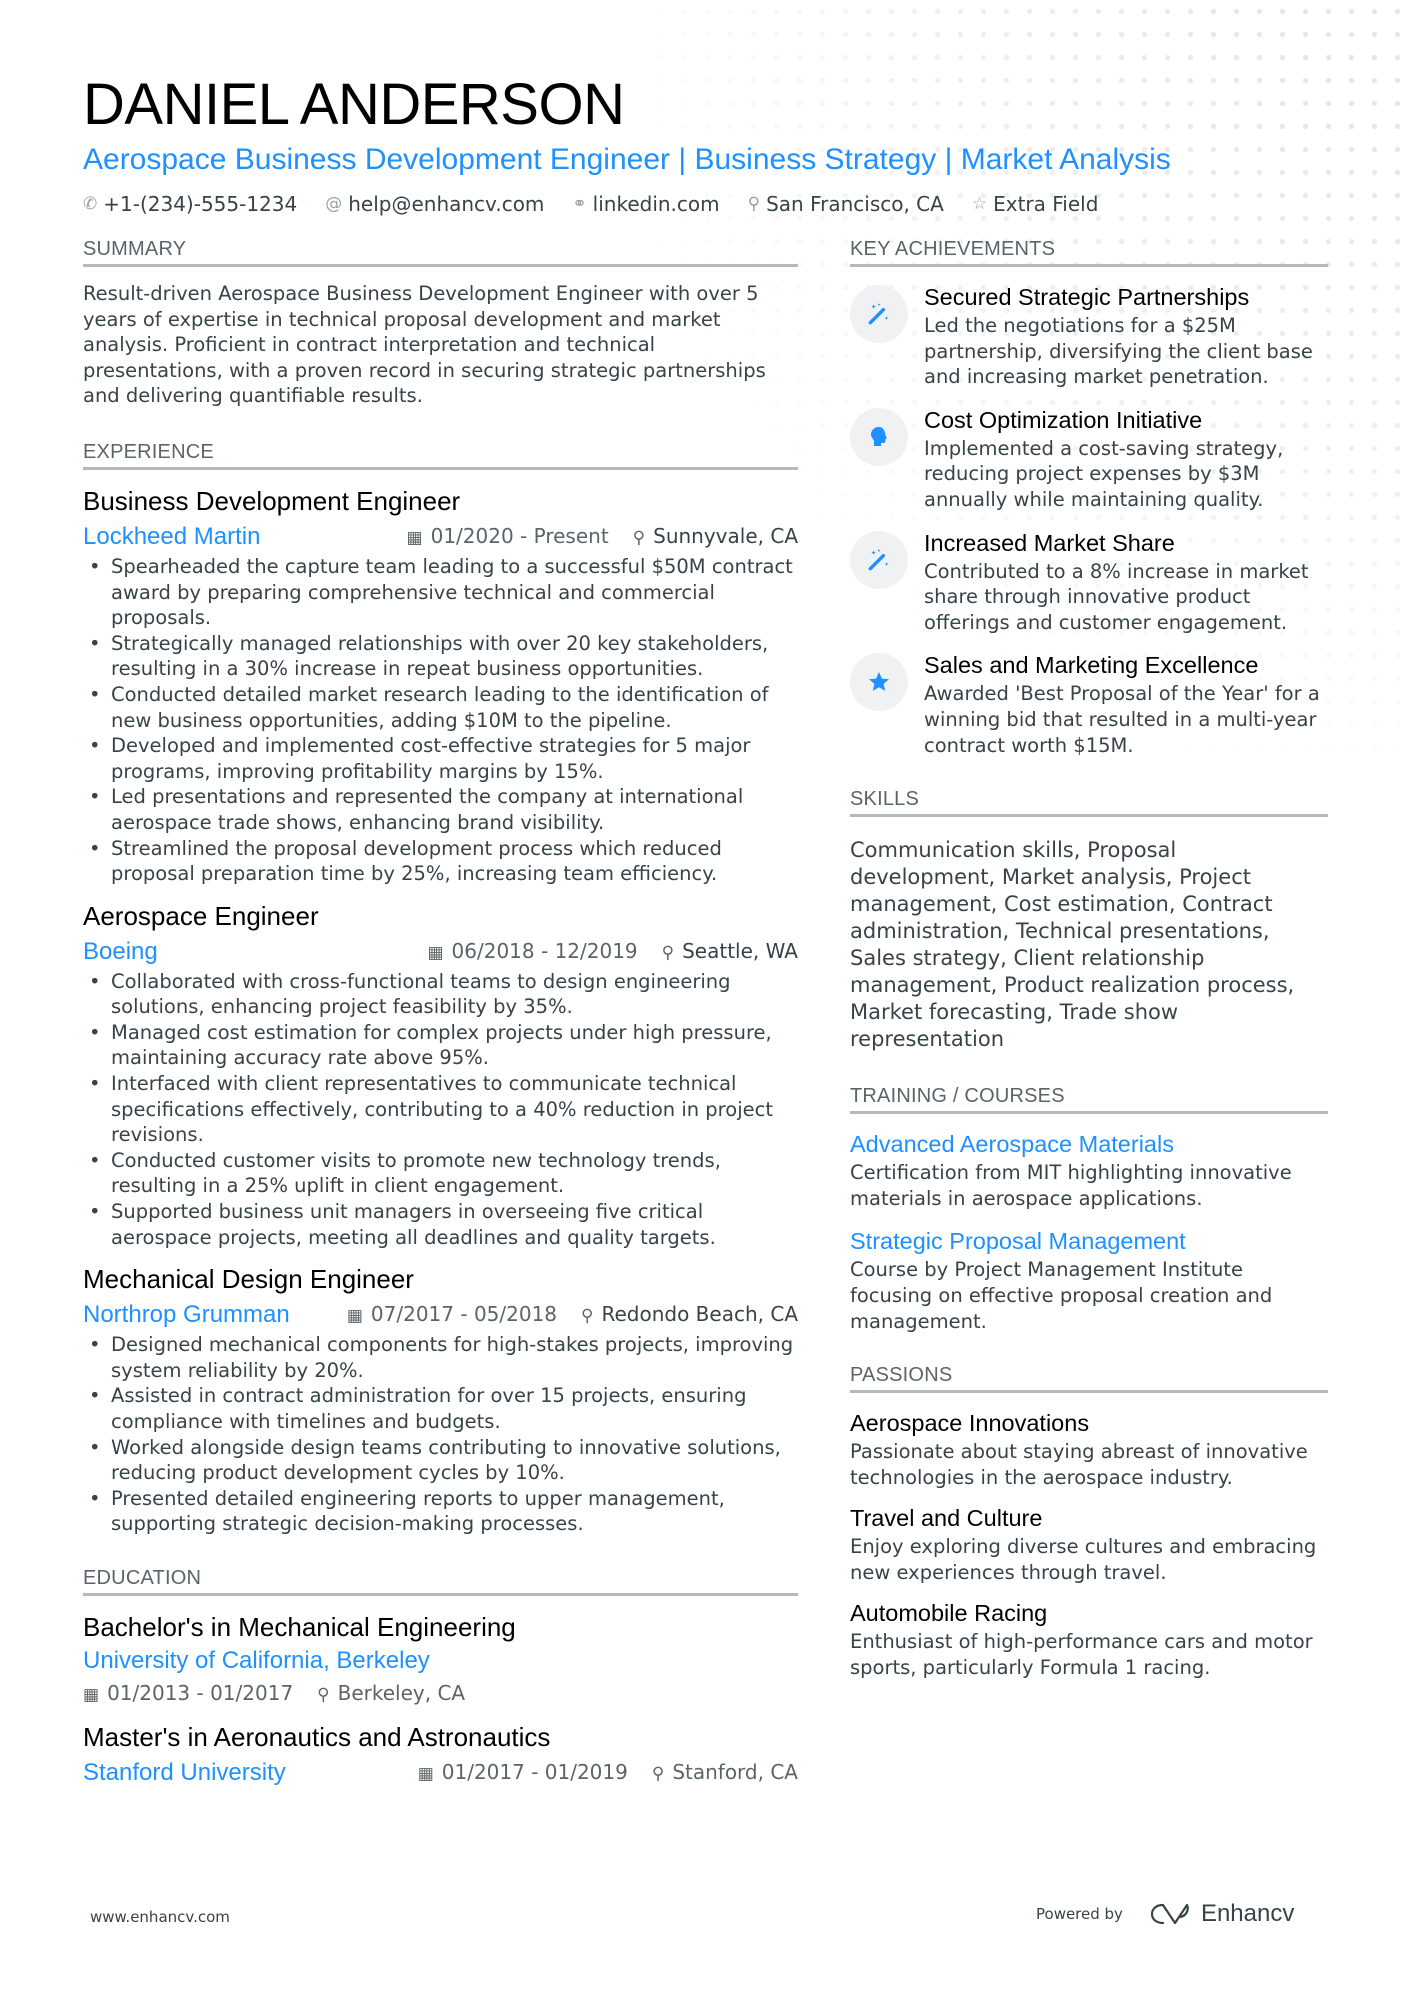 This screenshot has height=1995, width=1410. Describe the element at coordinates (440, 454) in the screenshot. I see `experience-heading: Experience` at that location.